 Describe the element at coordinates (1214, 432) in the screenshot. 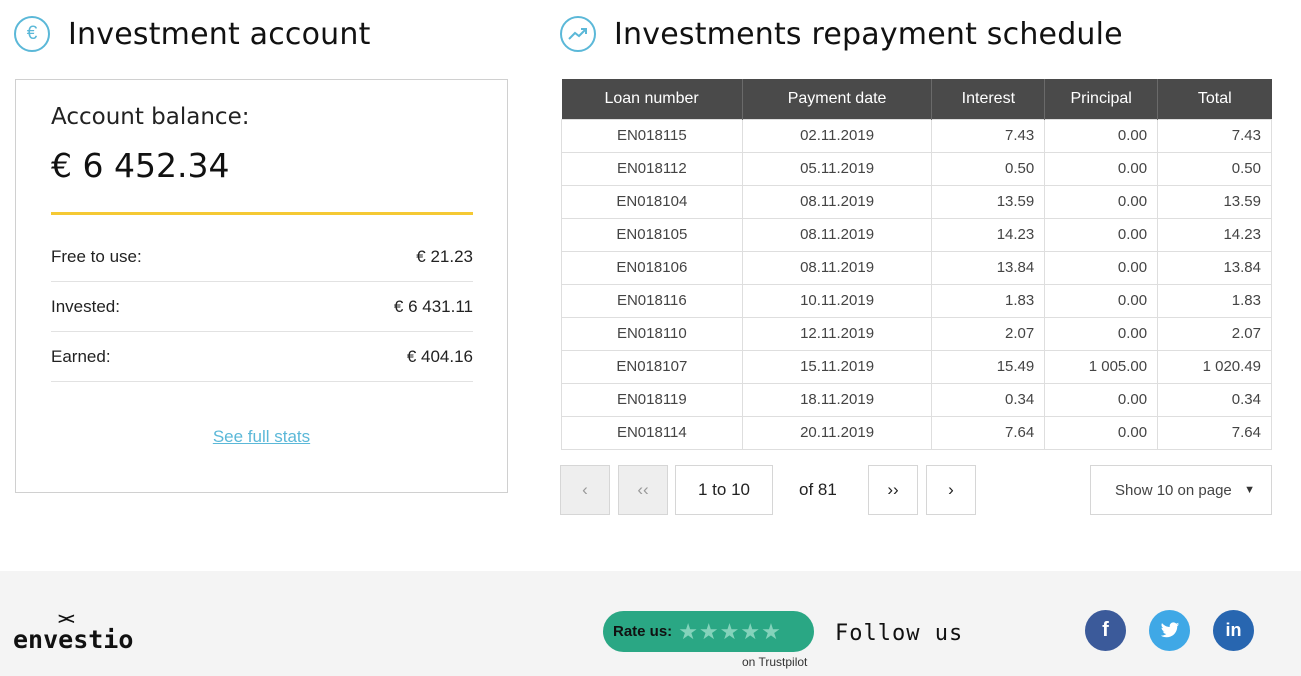

I see `total-cell: 7.64` at that location.